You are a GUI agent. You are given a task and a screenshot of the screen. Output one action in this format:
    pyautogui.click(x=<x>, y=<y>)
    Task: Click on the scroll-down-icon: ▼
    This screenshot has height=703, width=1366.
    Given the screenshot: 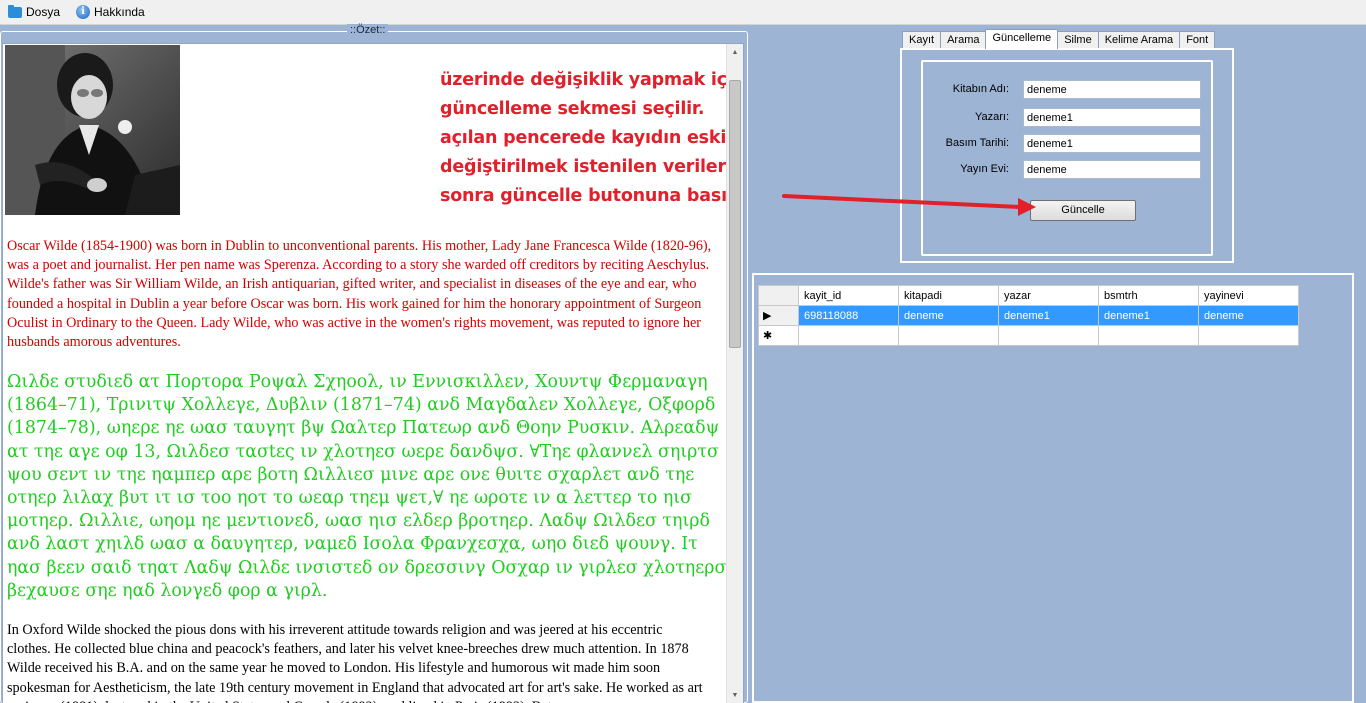 What is the action you would take?
    pyautogui.click(x=735, y=695)
    